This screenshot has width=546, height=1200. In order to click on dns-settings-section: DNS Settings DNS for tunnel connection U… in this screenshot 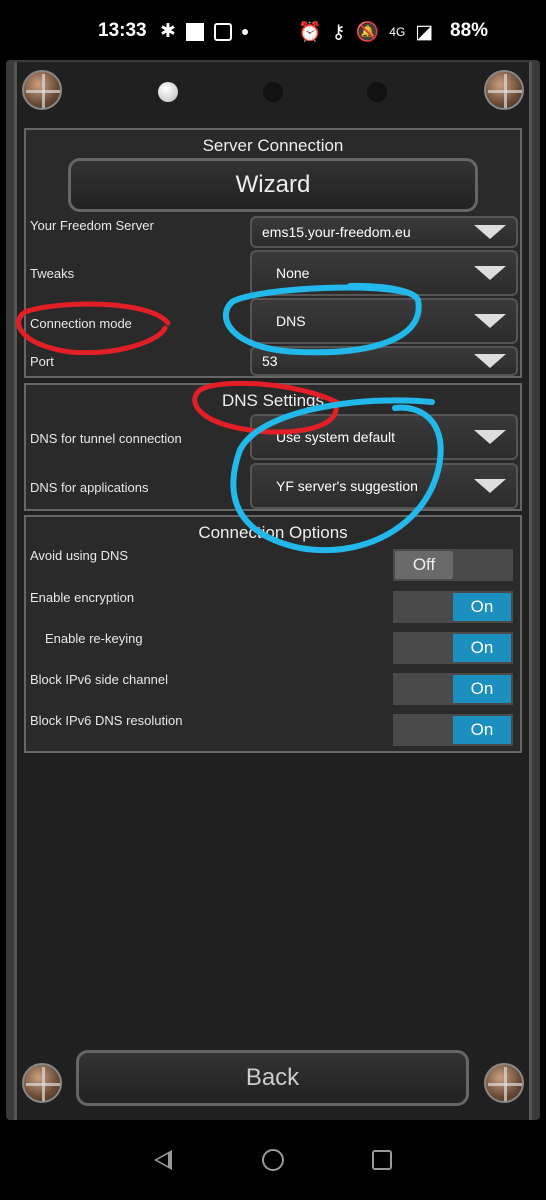, I will do `click(273, 447)`.